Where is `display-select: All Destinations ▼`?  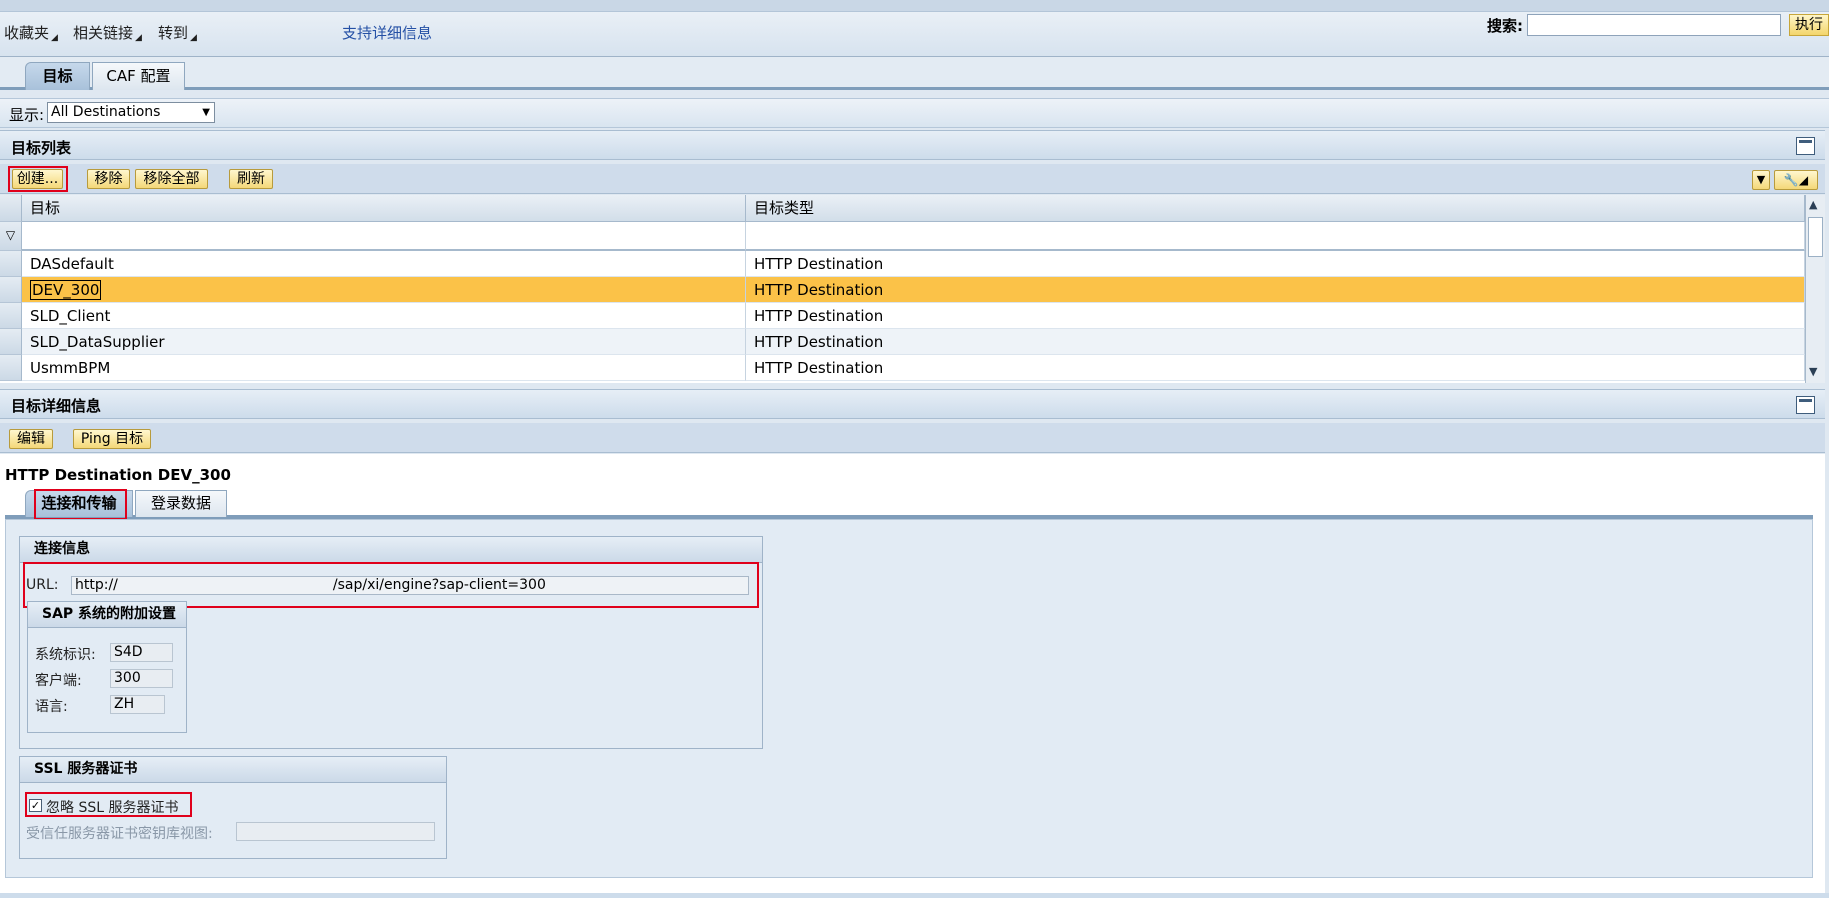 display-select: All Destinations ▼ is located at coordinates (131, 112).